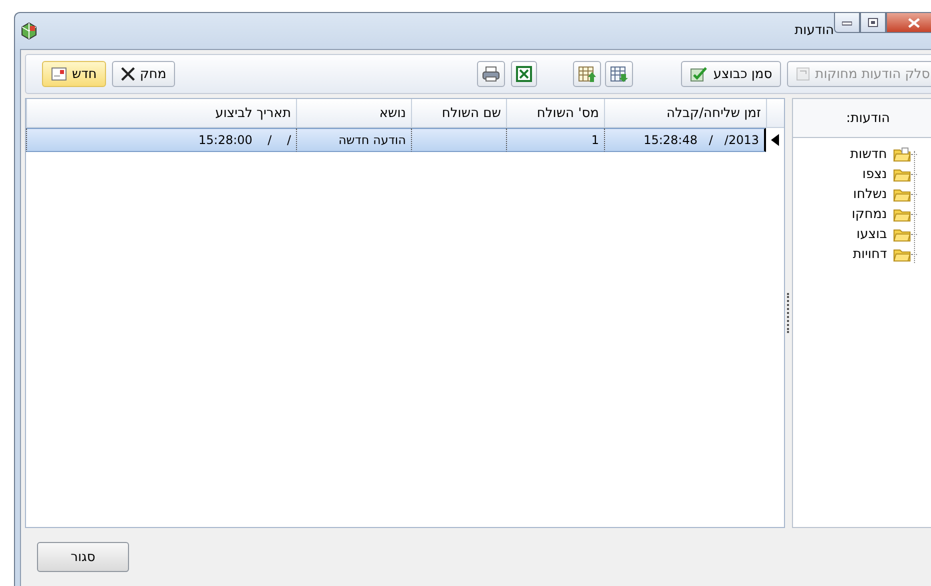  Describe the element at coordinates (144, 74) in the screenshot. I see `delete-button: מחק` at that location.